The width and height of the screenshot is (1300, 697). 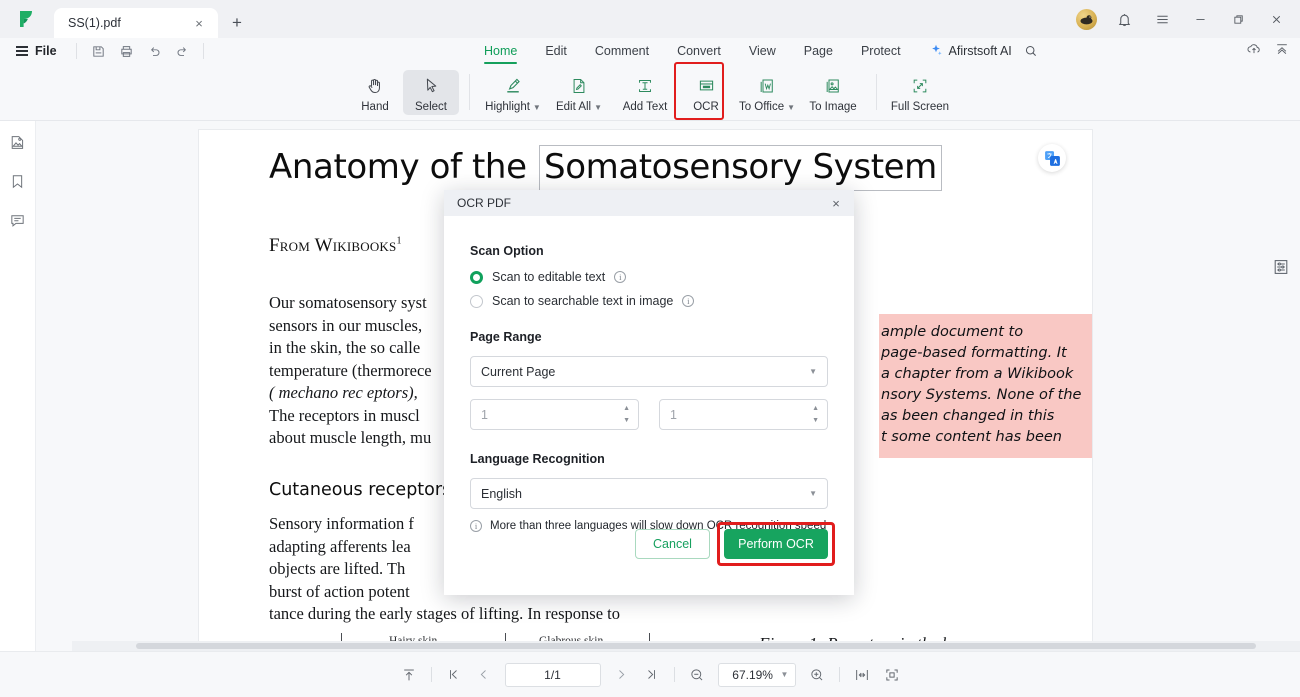 I want to click on tab-edit-label: Edit, so click(x=556, y=51).